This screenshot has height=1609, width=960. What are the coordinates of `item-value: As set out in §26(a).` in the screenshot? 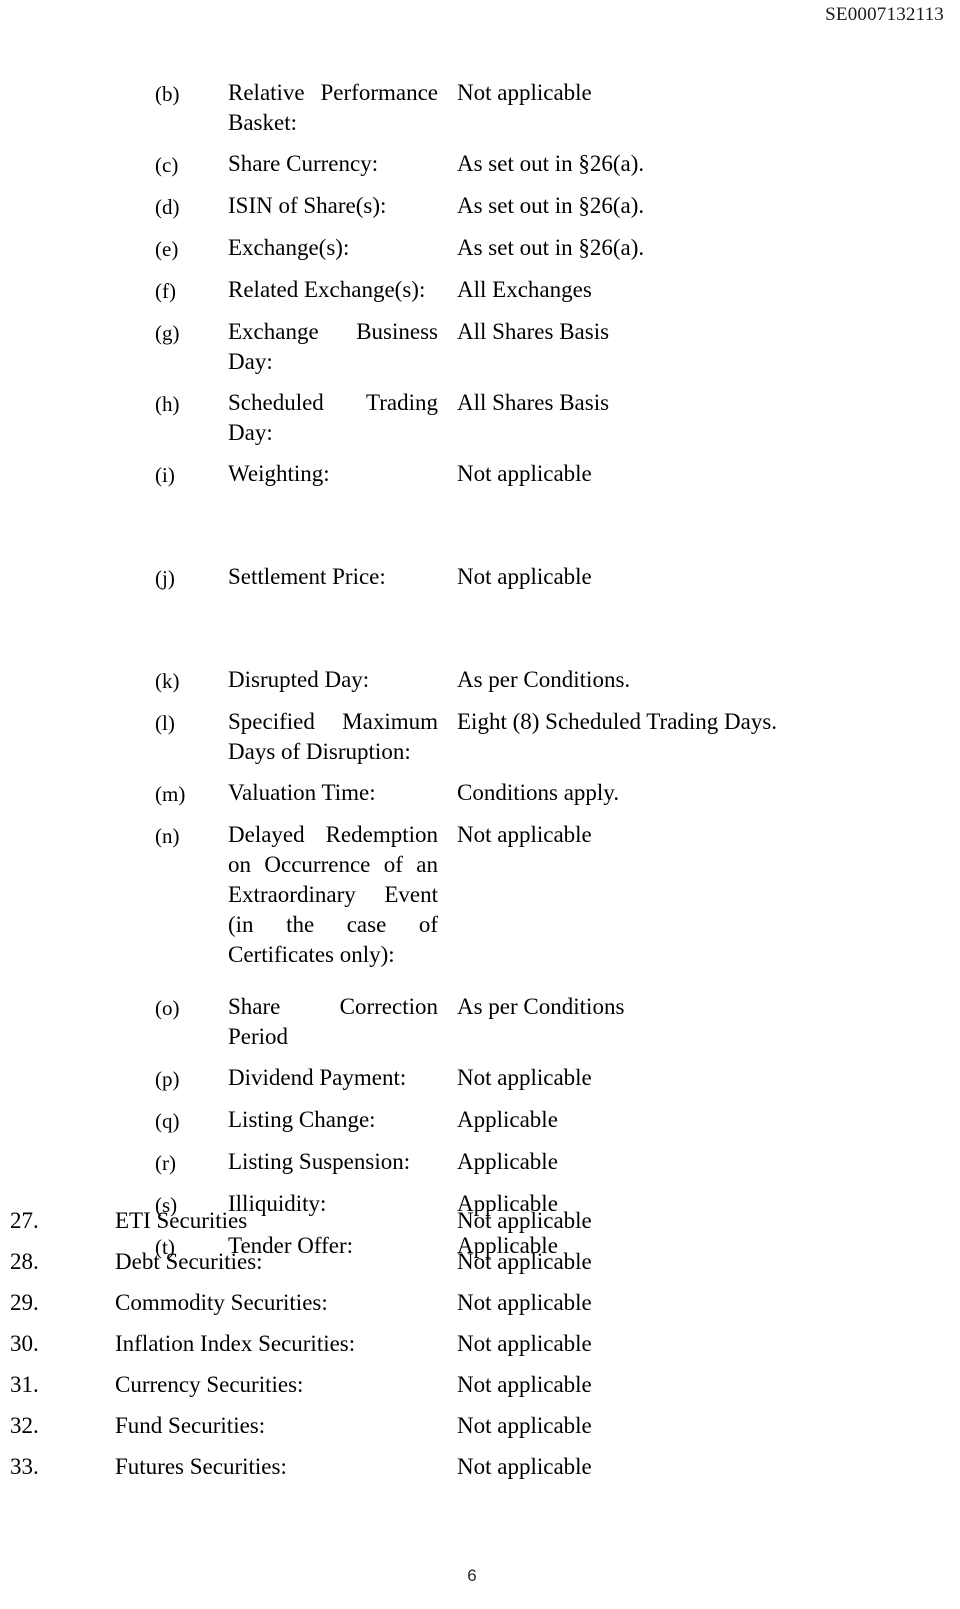 It's located at (551, 247).